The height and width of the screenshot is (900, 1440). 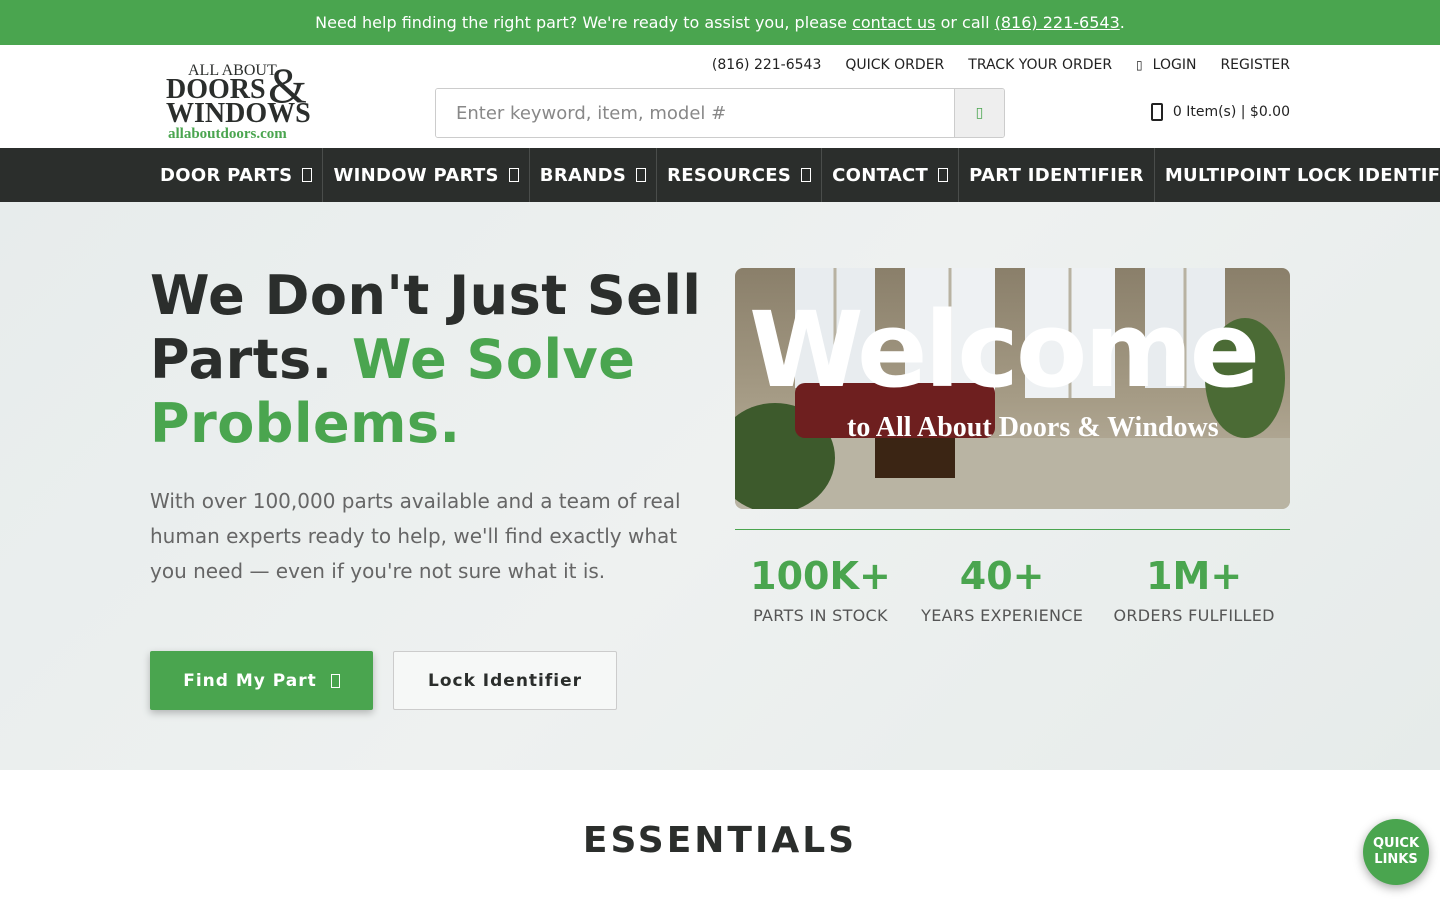 What do you see at coordinates (250, 680) in the screenshot?
I see `find-my-part-label: Find My Part` at bounding box center [250, 680].